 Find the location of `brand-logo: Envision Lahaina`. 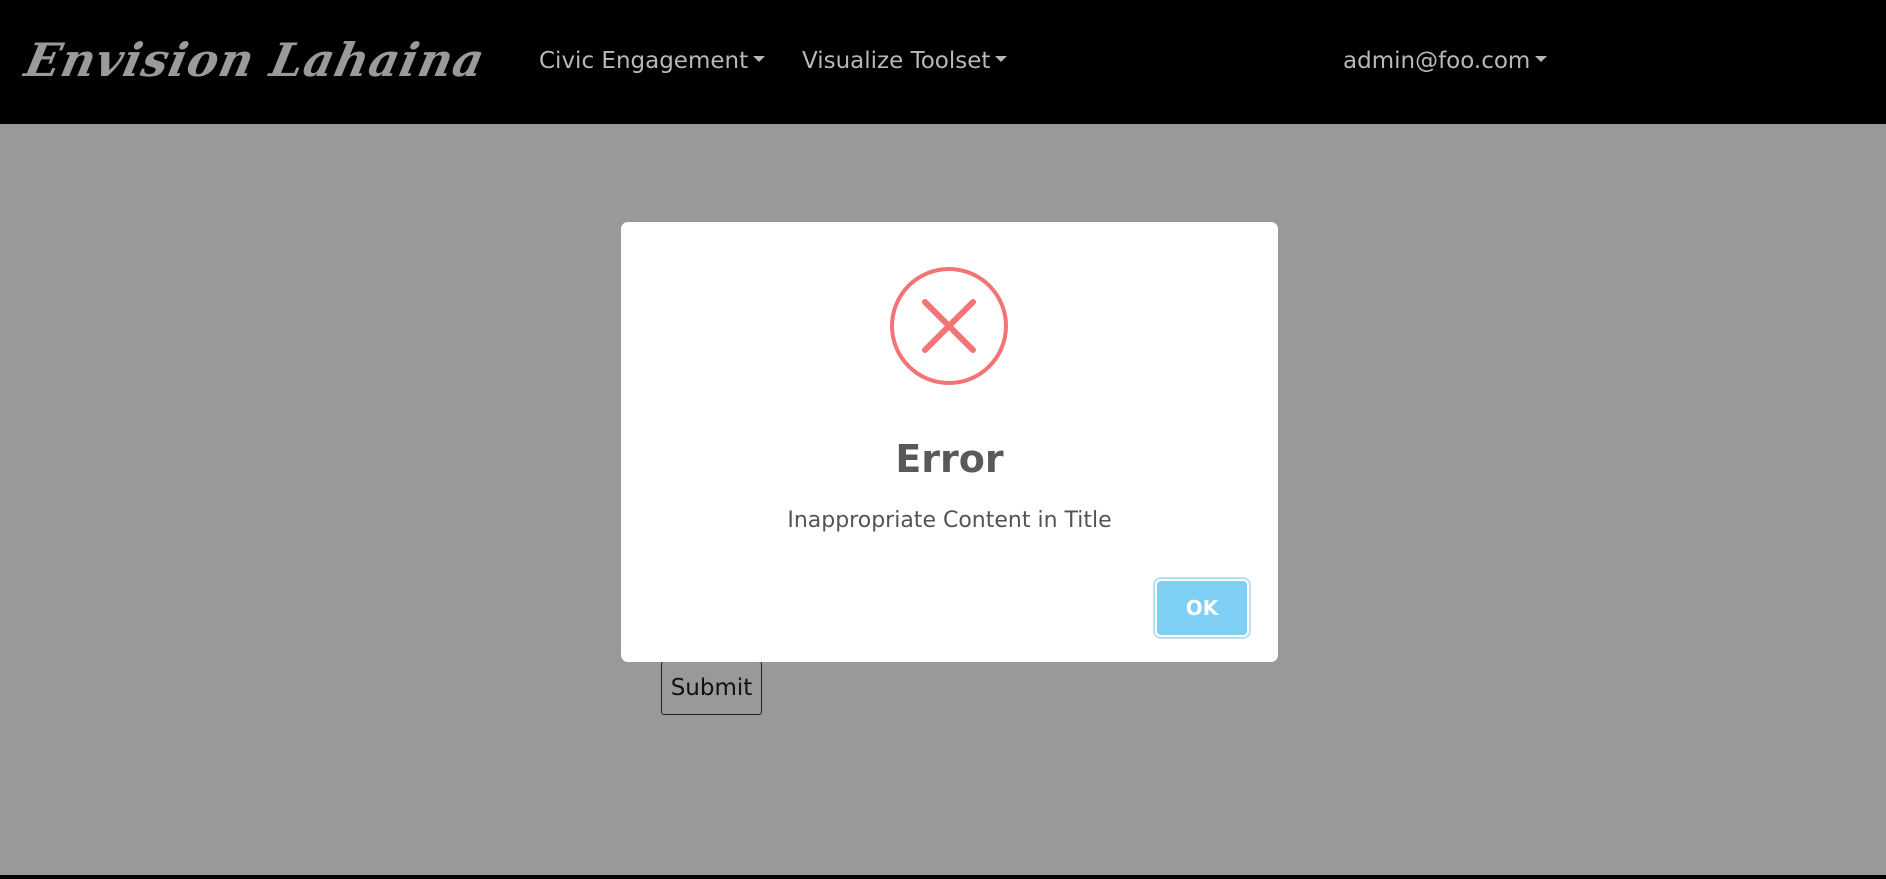

brand-logo: Envision Lahaina is located at coordinates (255, 60).